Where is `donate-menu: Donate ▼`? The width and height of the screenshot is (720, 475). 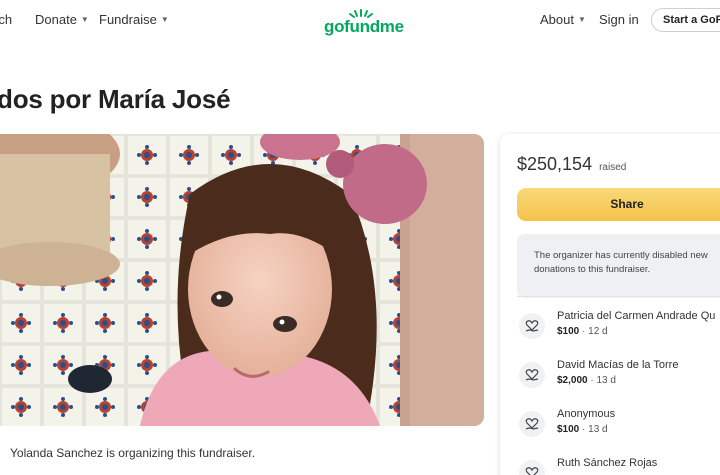
donate-menu: Donate ▼ is located at coordinates (62, 19).